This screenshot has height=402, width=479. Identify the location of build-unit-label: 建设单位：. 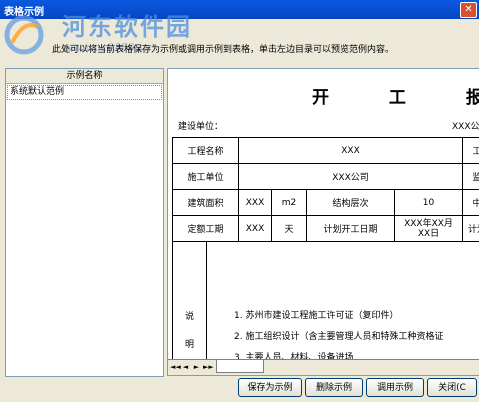
(201, 127).